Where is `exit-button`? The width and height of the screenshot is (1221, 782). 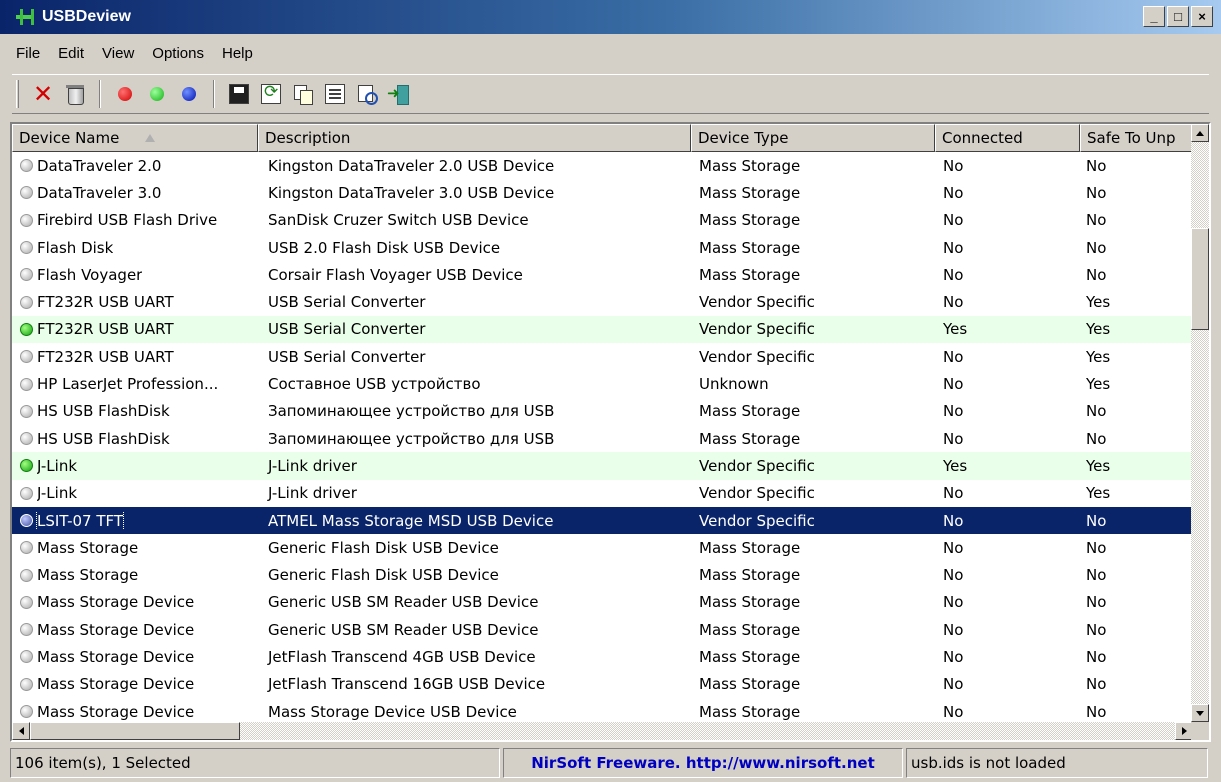 exit-button is located at coordinates (399, 94).